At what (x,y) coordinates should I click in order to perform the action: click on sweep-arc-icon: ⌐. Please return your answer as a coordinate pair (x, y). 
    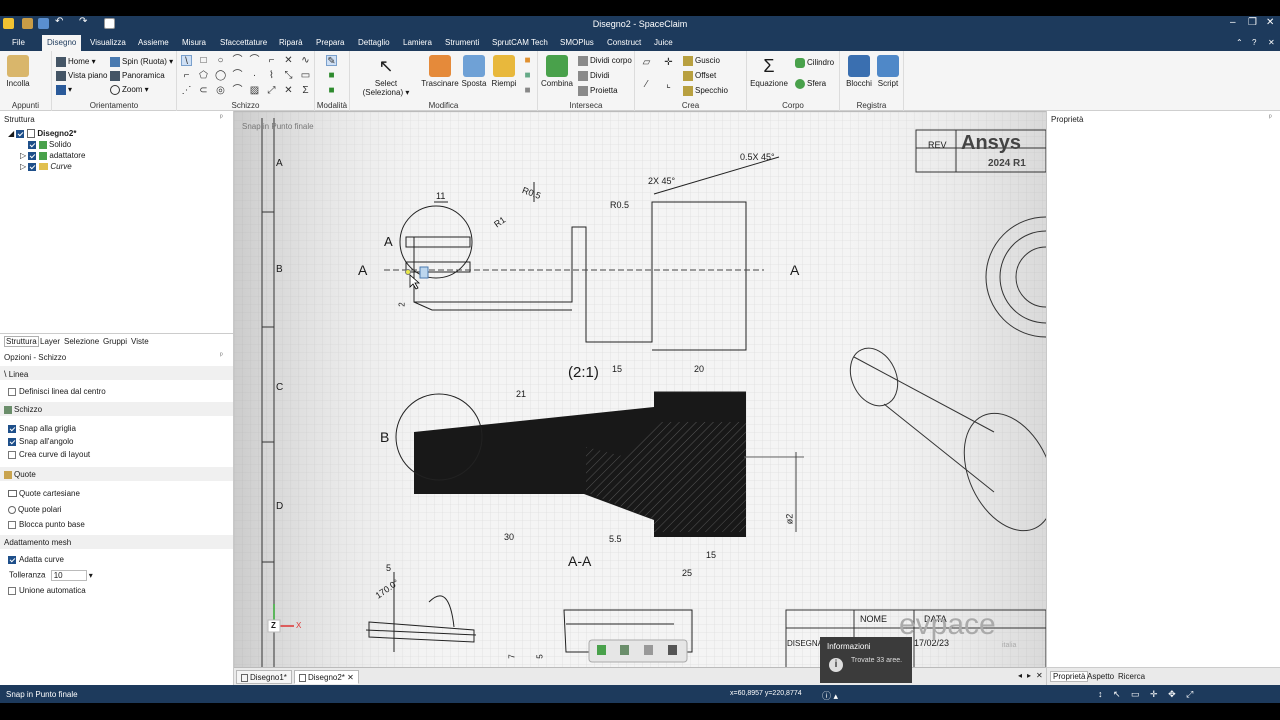
    Looking at the image, I should click on (271, 60).